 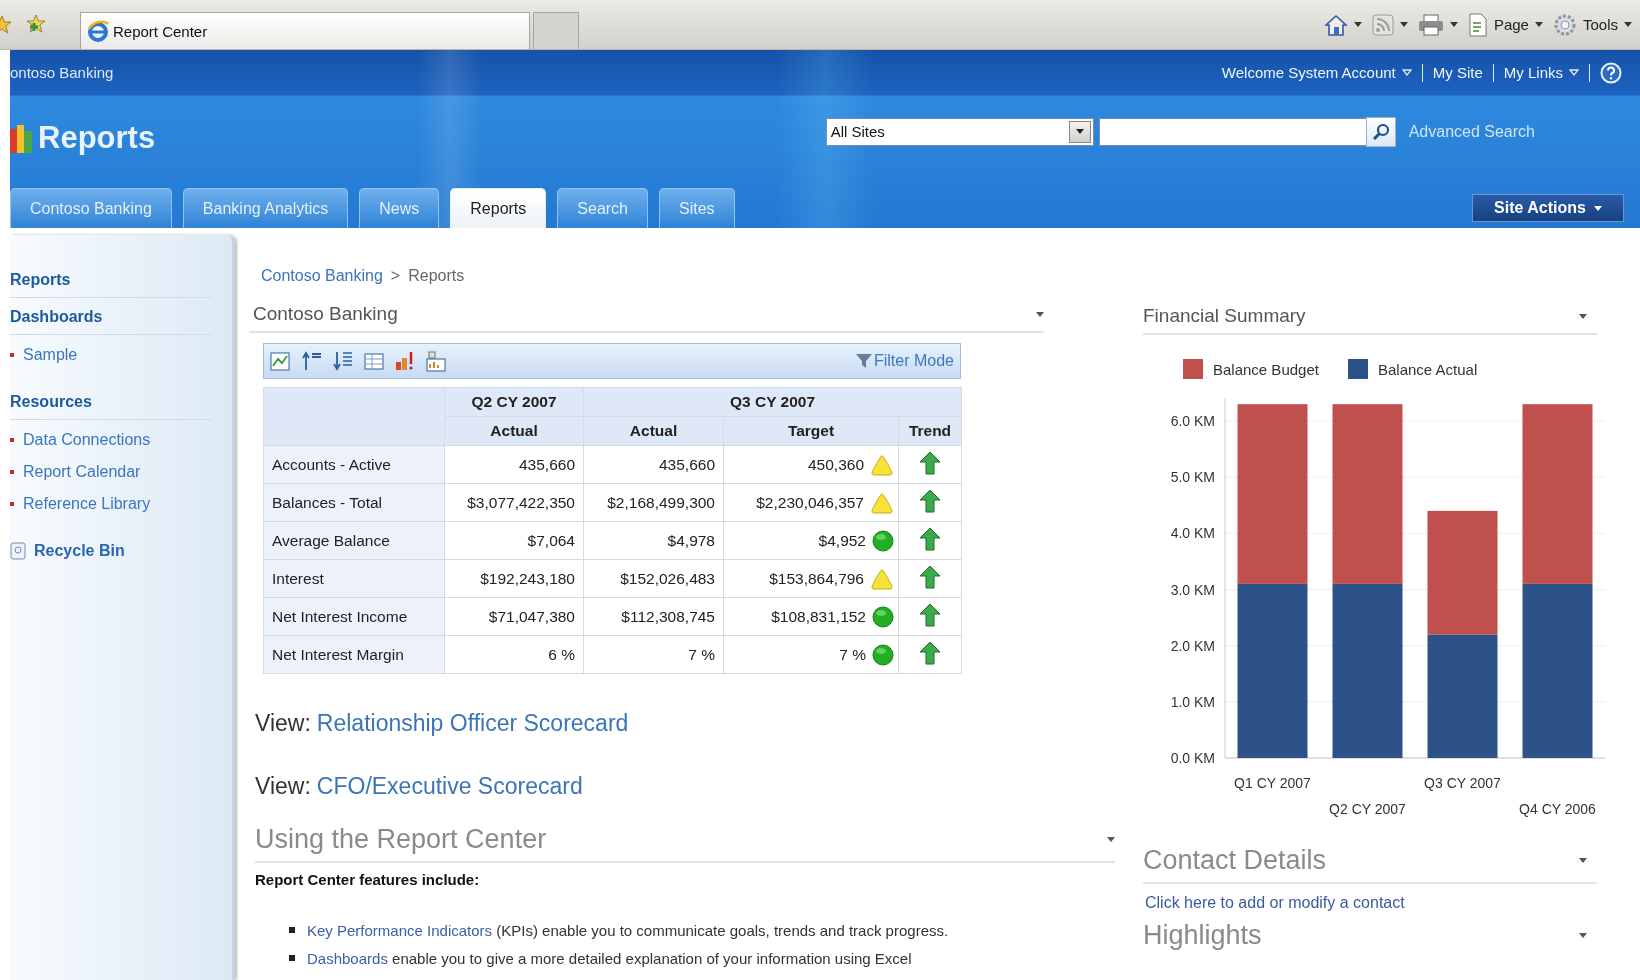 I want to click on table-cell: $71,047,380, so click(x=514, y=616).